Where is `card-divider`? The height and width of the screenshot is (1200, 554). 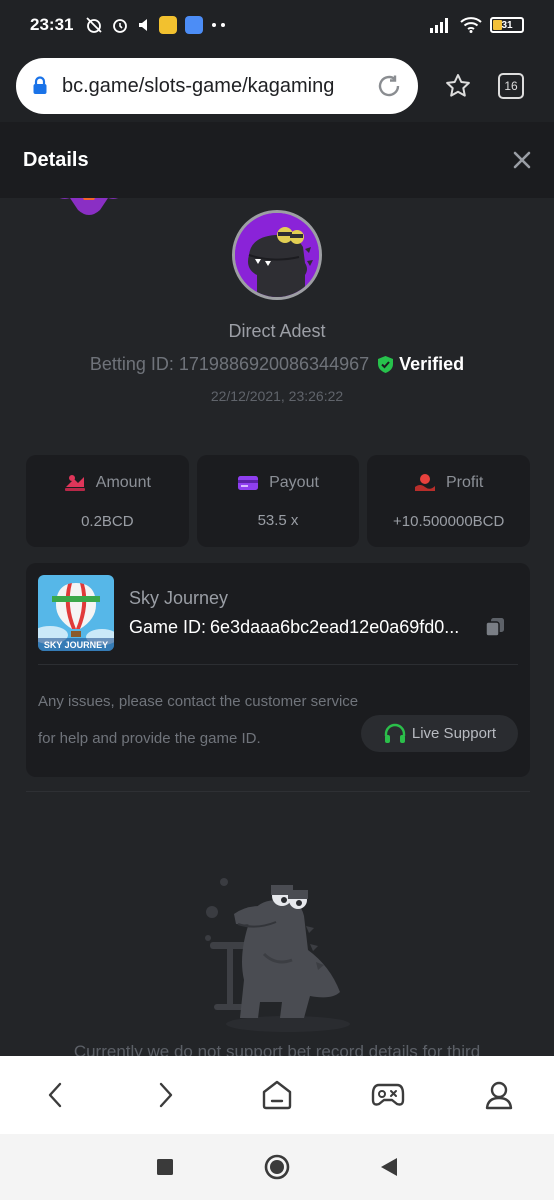 card-divider is located at coordinates (278, 664).